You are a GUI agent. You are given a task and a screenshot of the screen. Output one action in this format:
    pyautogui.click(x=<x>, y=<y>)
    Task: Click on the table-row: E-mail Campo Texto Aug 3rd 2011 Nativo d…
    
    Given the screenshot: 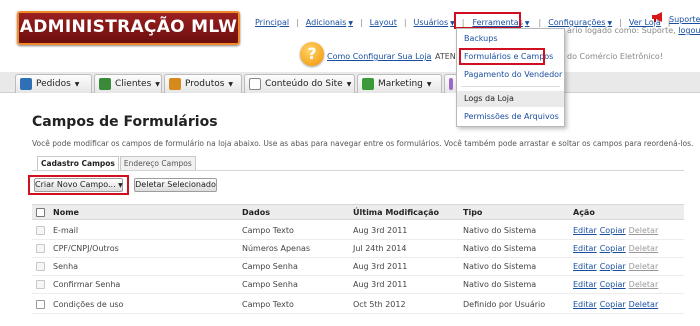 What is the action you would take?
    pyautogui.click(x=358, y=231)
    